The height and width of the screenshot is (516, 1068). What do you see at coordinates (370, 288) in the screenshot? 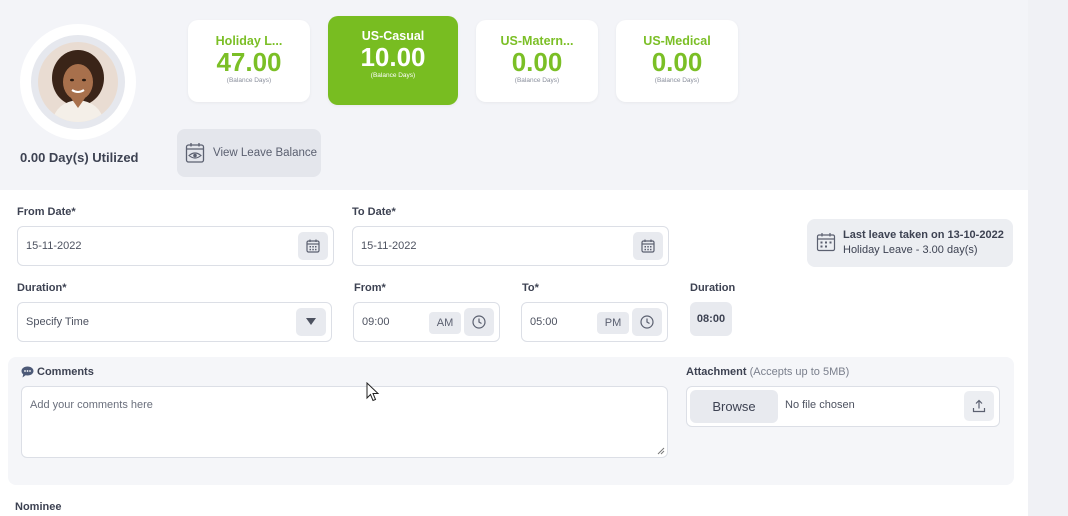
I see `from-time-label: From*` at bounding box center [370, 288].